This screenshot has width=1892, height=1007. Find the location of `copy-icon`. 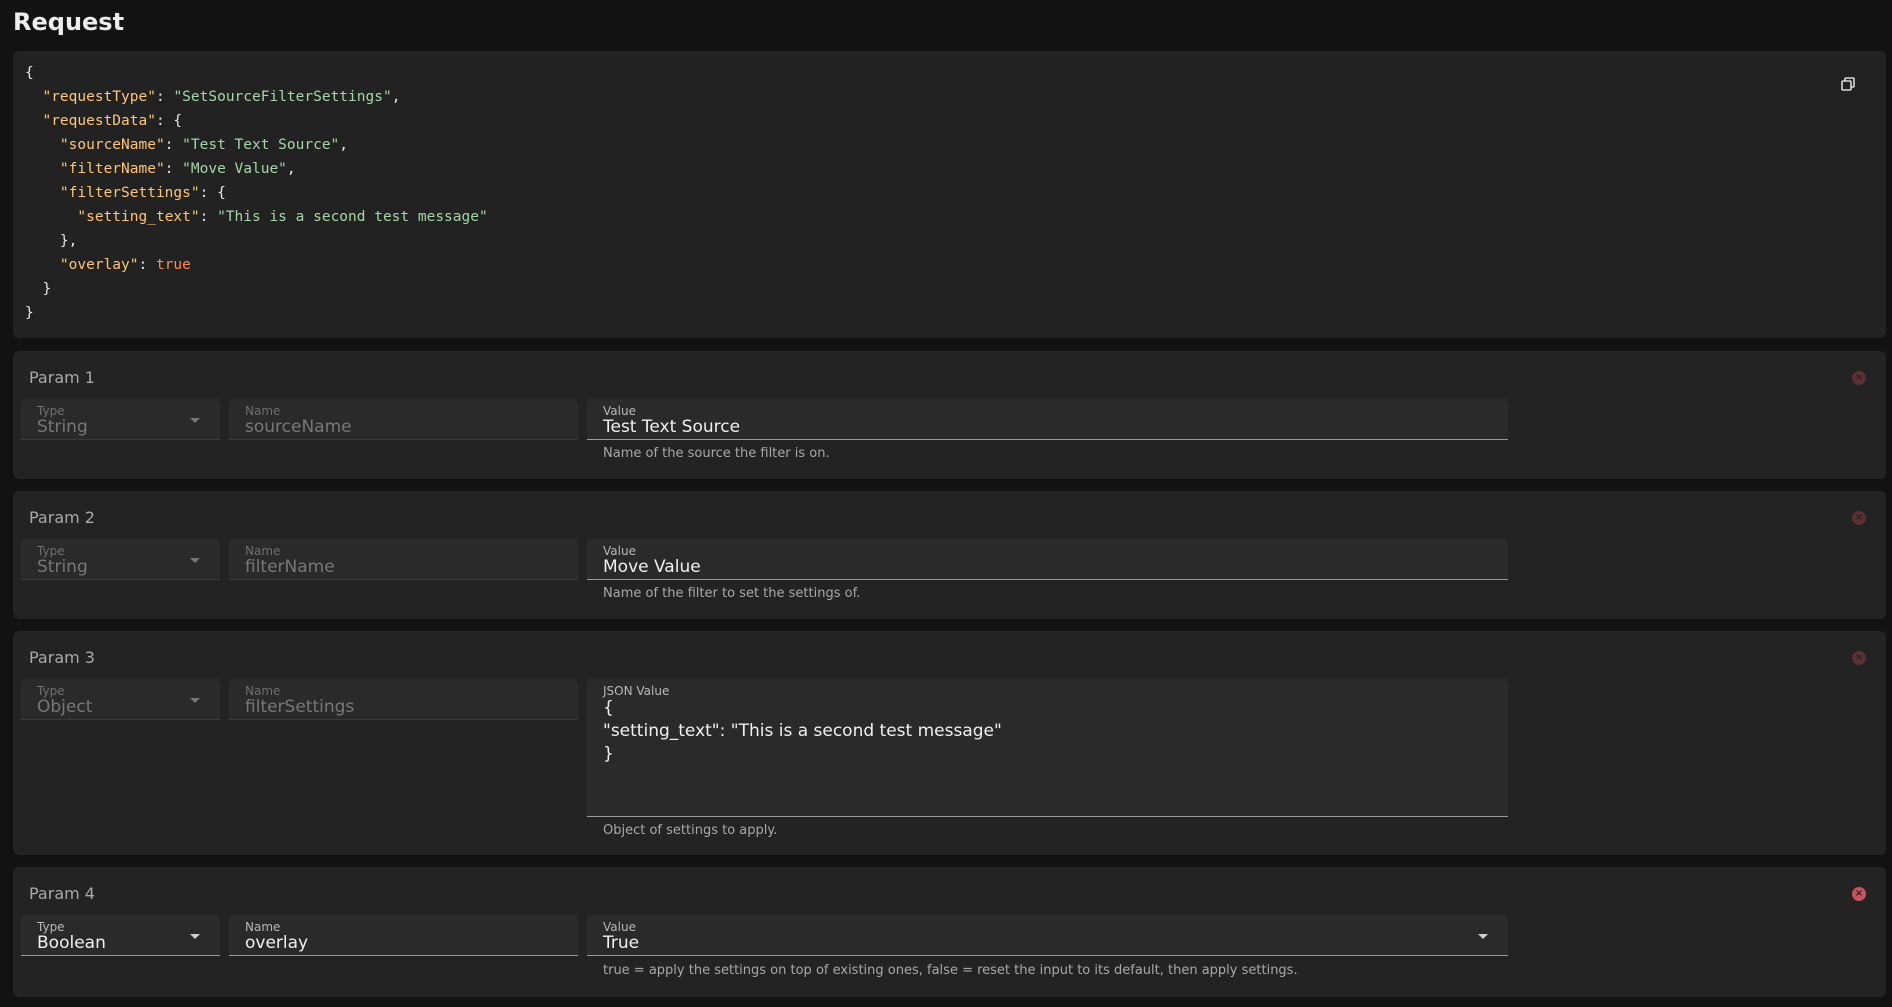

copy-icon is located at coordinates (1848, 84).